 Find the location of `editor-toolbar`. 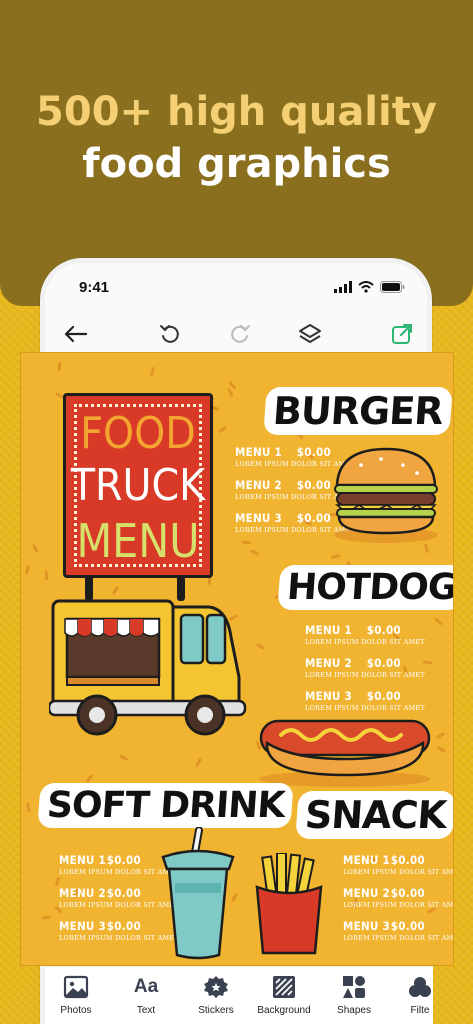

editor-toolbar is located at coordinates (236, 335).